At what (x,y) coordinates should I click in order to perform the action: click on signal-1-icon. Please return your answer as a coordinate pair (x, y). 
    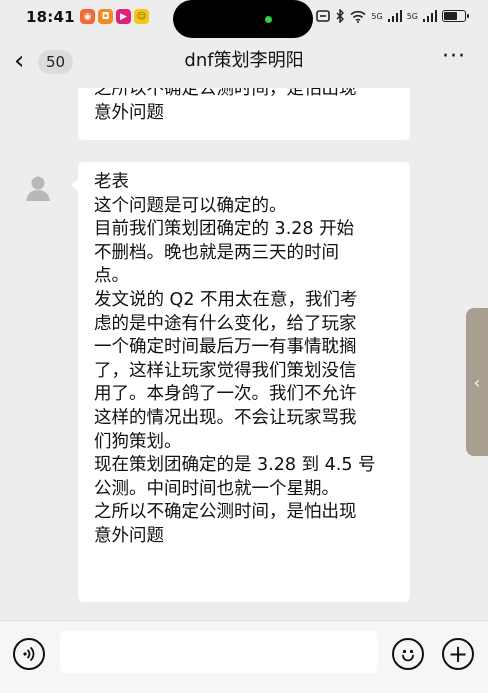
    Looking at the image, I should click on (394, 16).